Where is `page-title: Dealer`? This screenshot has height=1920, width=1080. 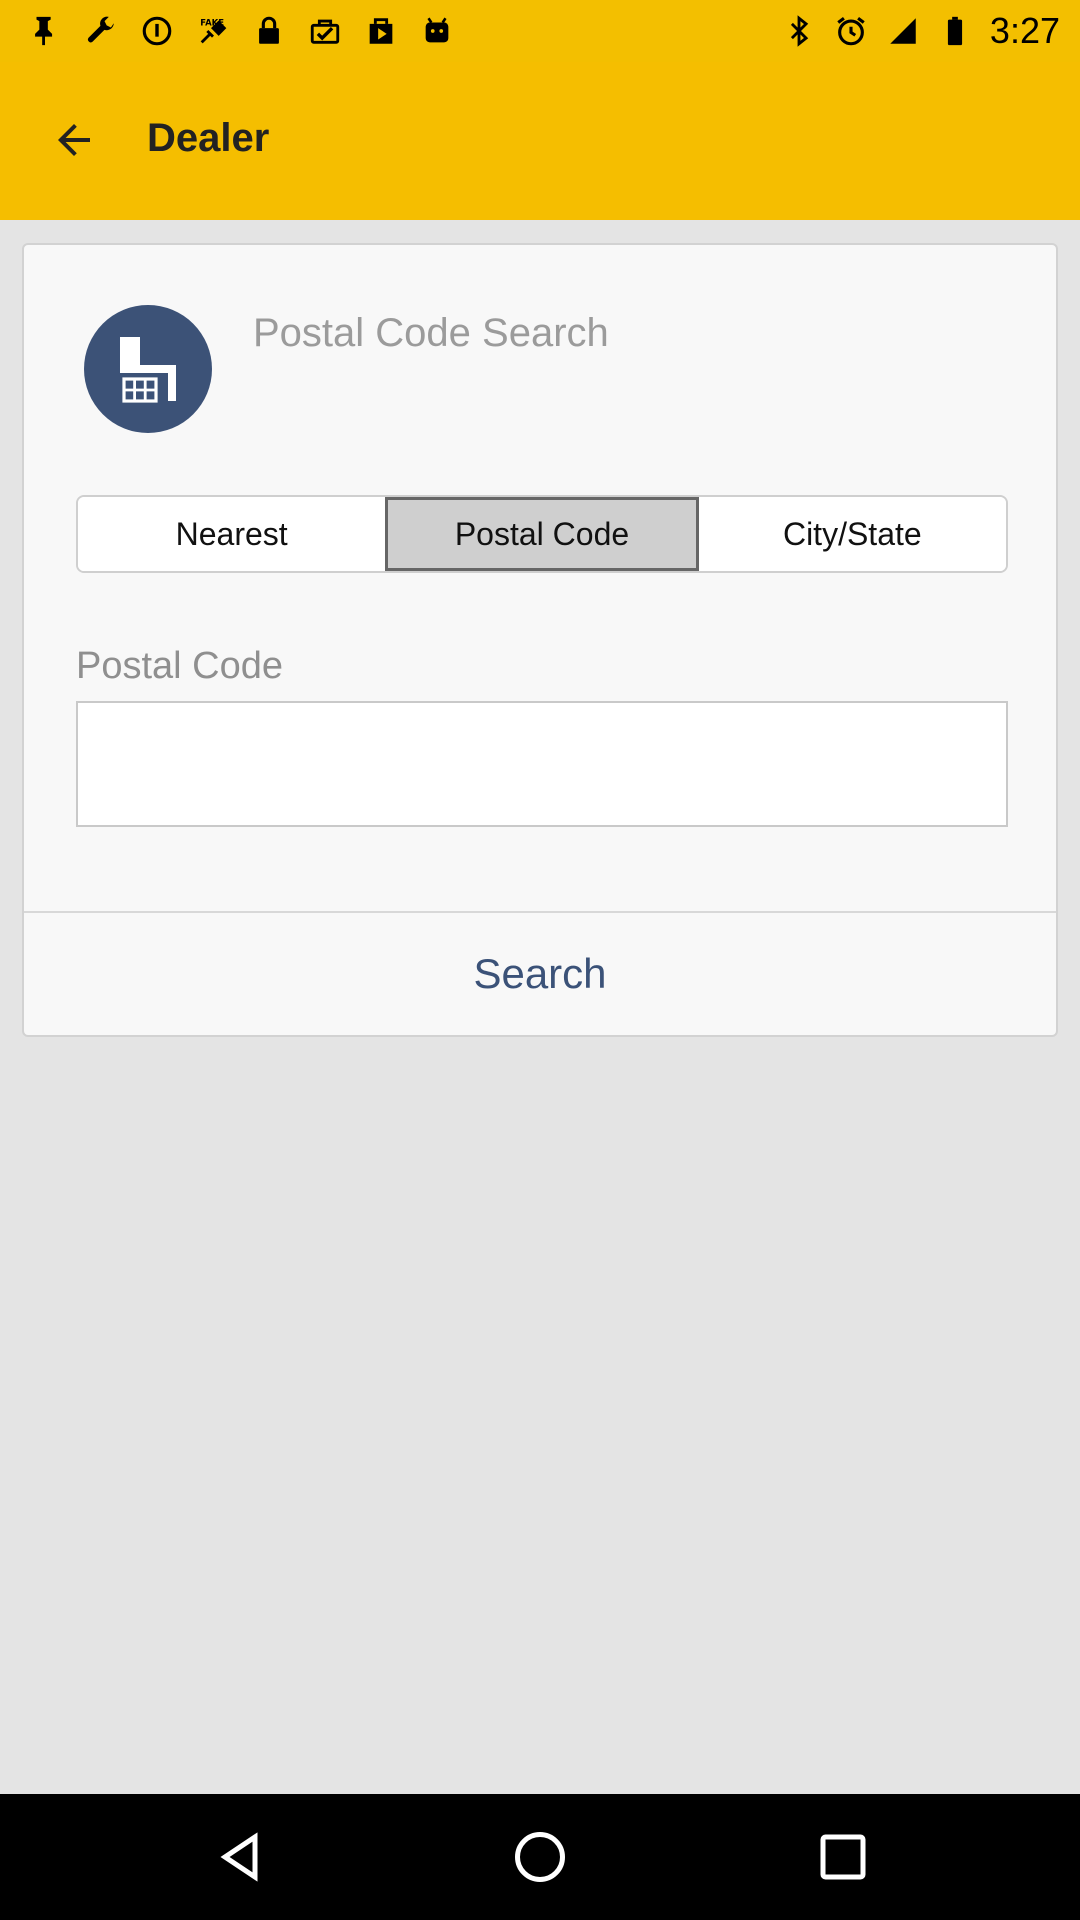
page-title: Dealer is located at coordinates (208, 138).